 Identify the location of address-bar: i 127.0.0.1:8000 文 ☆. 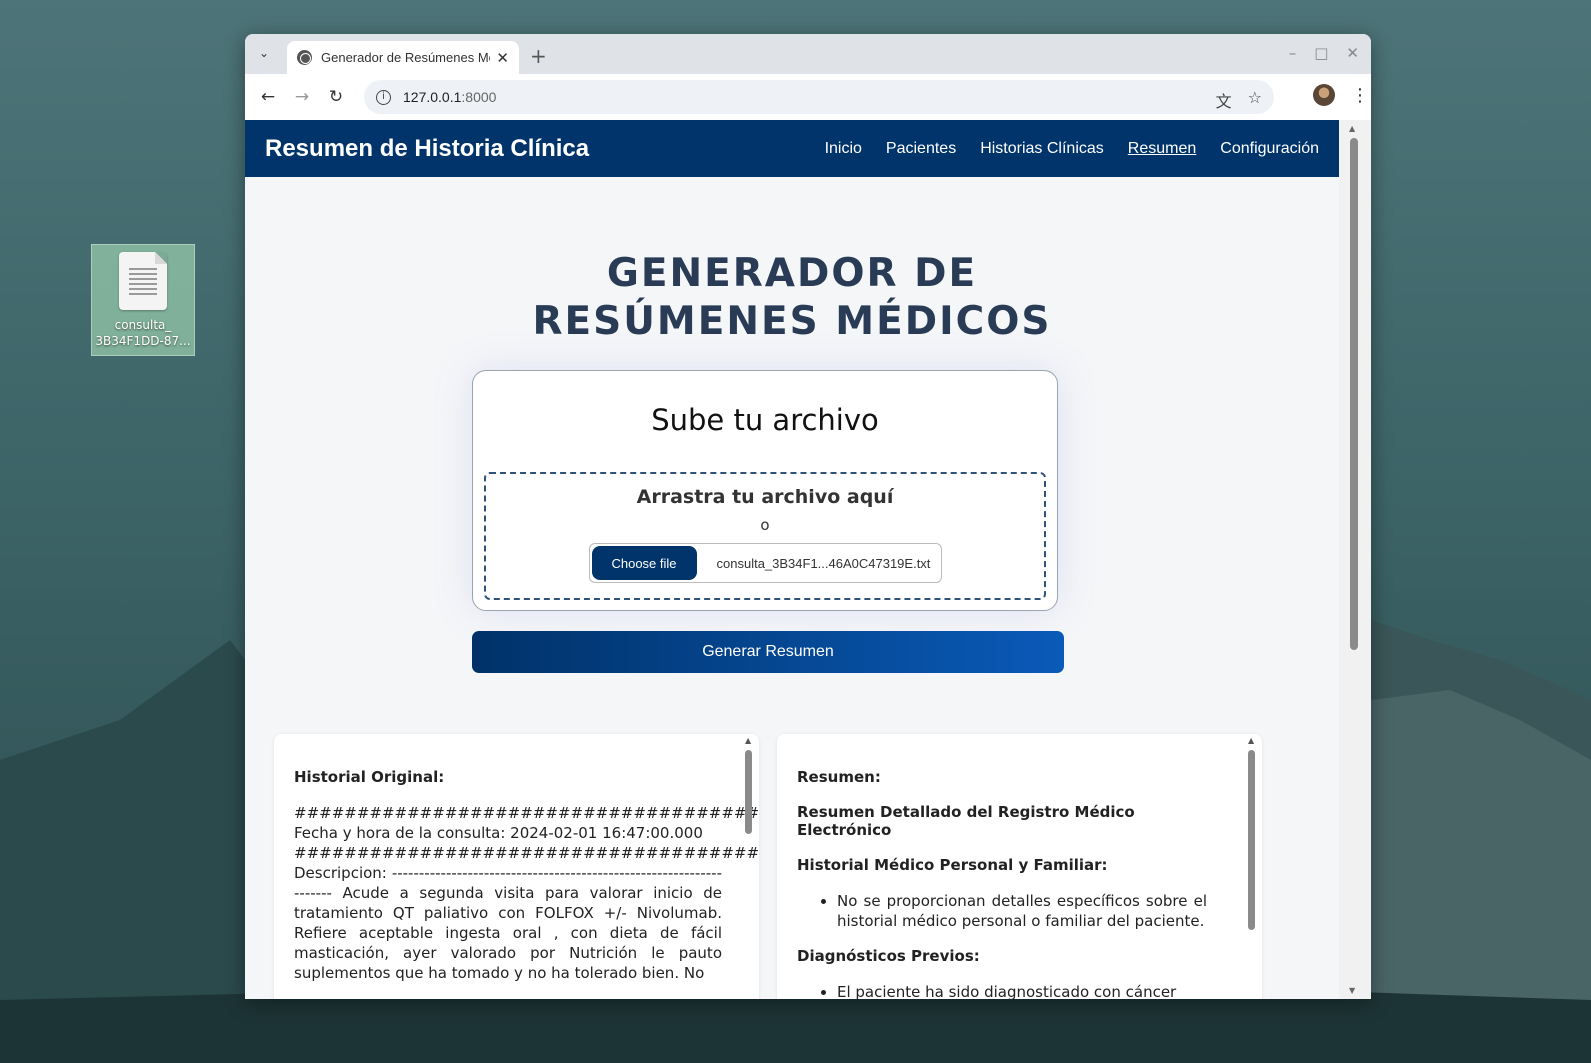
(819, 97).